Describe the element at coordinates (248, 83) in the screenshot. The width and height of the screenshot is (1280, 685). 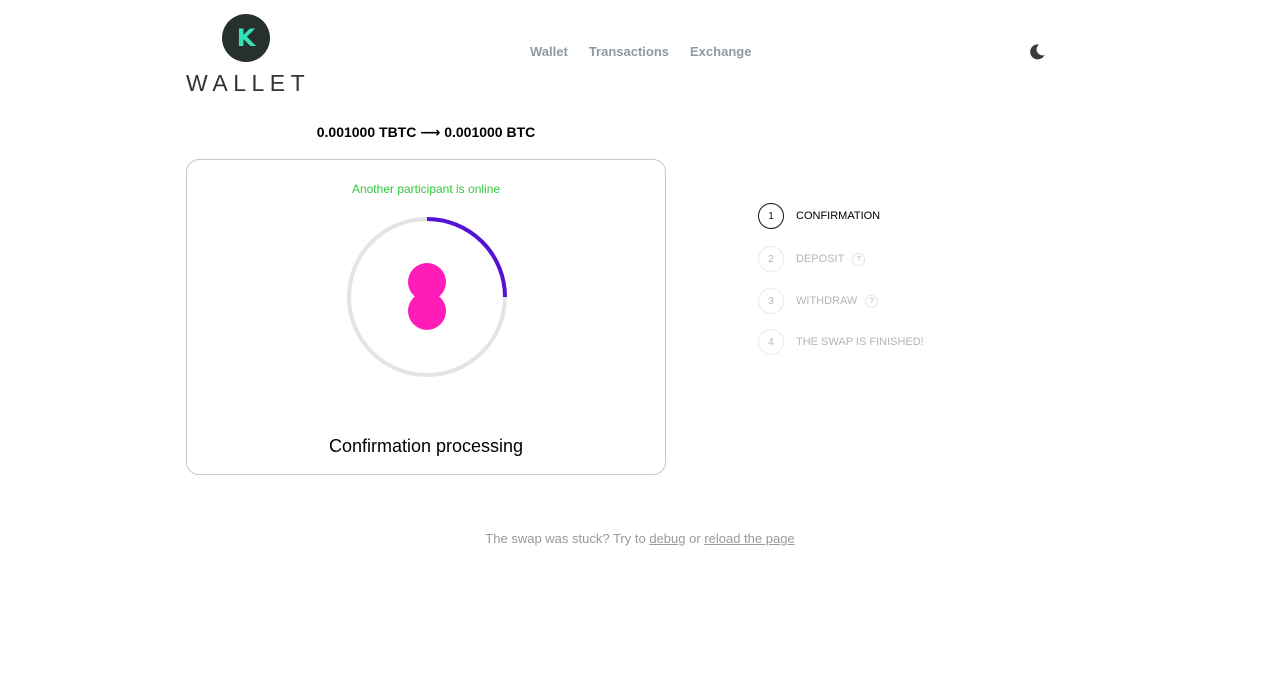
I see `logo-wordmark: WALLET` at that location.